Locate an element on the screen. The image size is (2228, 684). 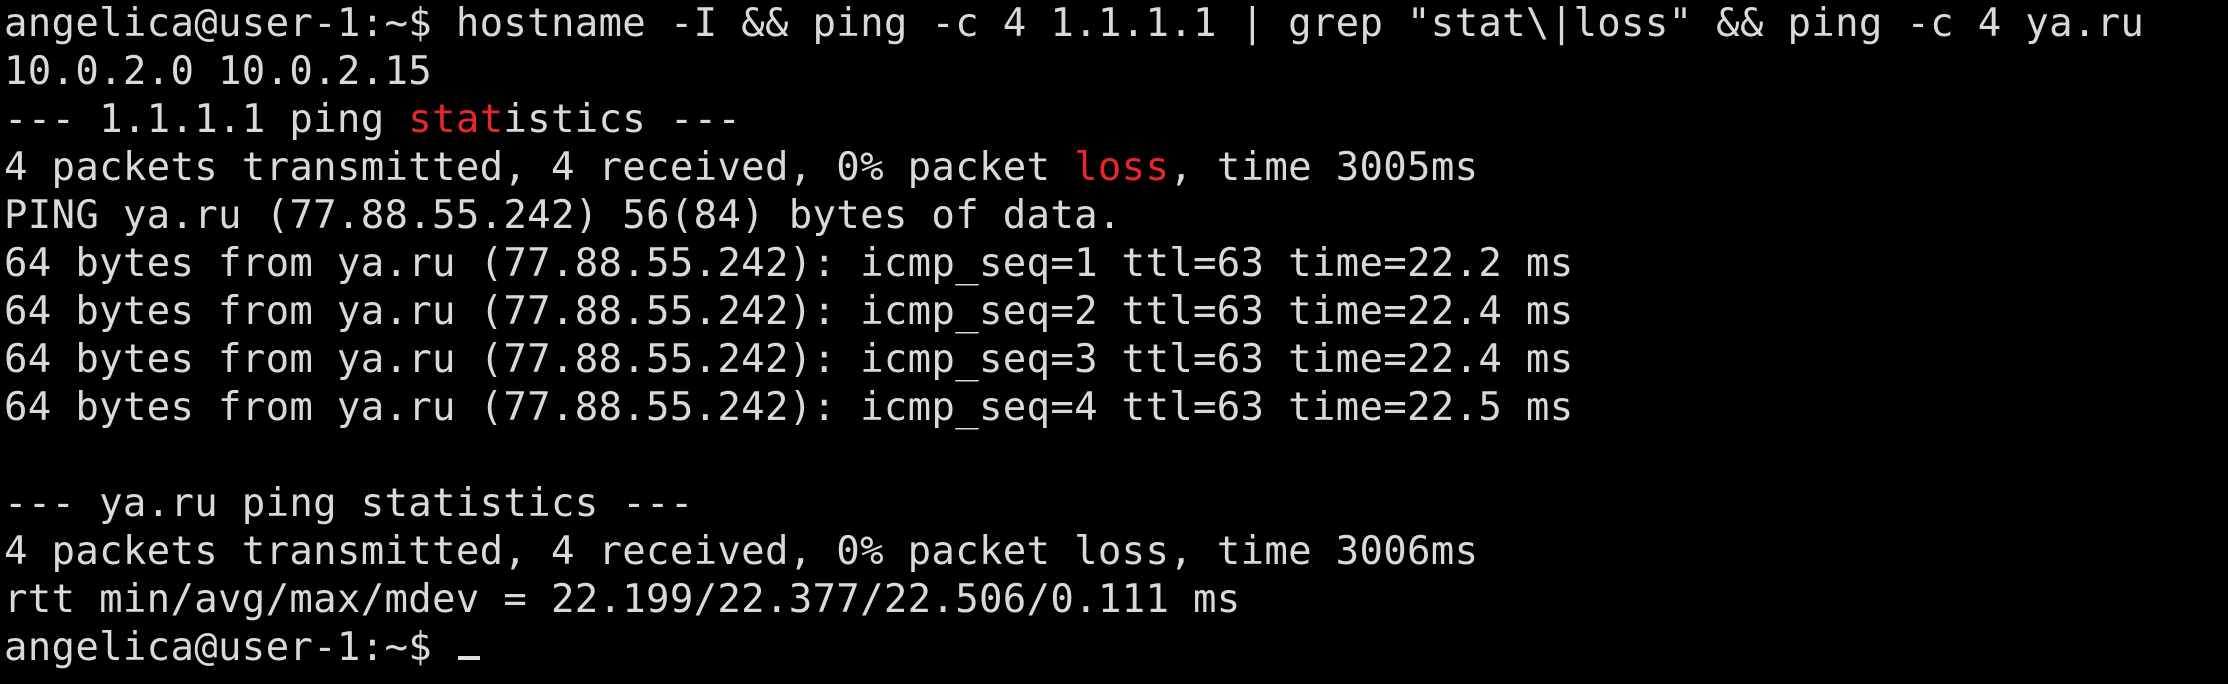
final-prompt-line: angelica@user-1:~$ is located at coordinates (242, 648).